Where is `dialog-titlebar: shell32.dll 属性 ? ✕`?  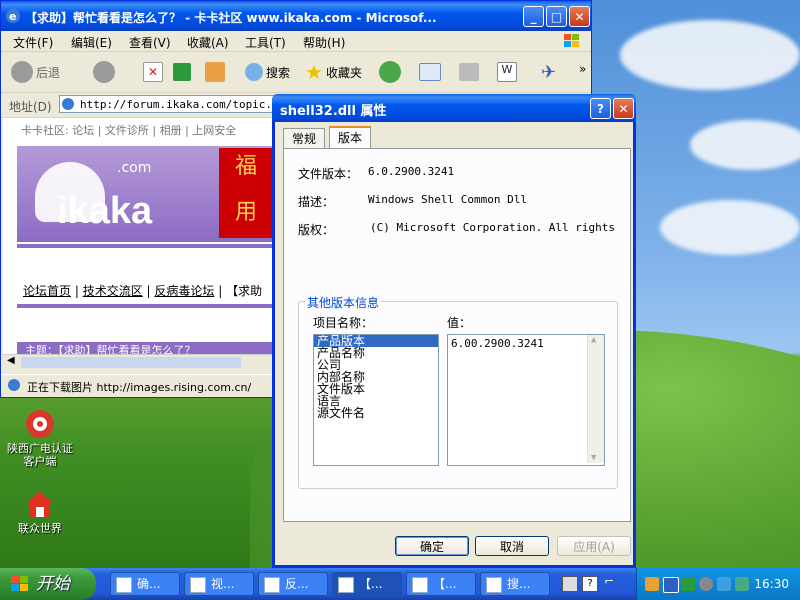 dialog-titlebar: shell32.dll 属性 ? ✕ is located at coordinates (454, 108).